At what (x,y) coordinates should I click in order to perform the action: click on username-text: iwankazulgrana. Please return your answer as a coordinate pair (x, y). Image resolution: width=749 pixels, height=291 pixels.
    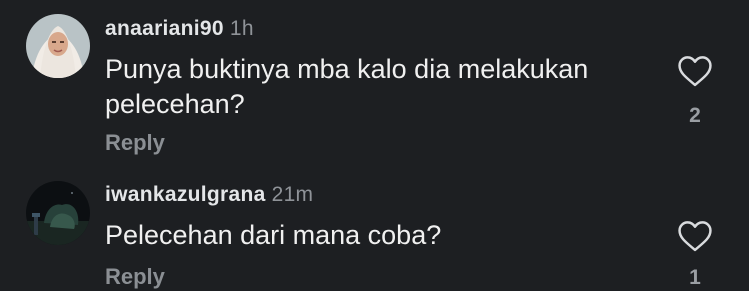
    Looking at the image, I should click on (185, 194).